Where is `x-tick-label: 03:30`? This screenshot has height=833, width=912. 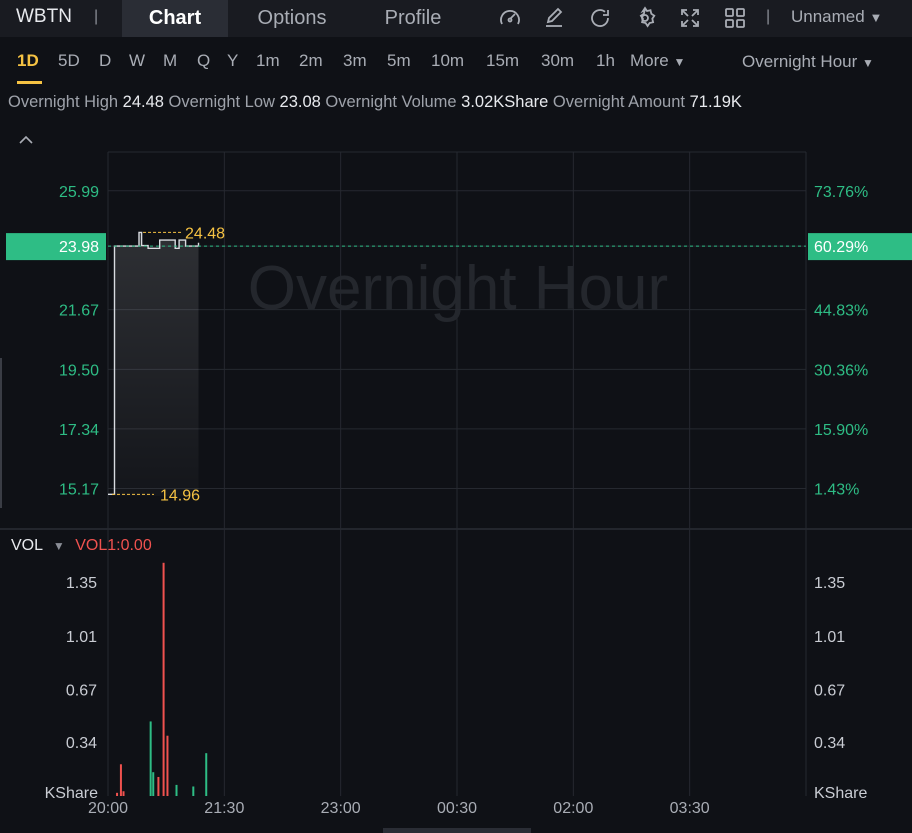 x-tick-label: 03:30 is located at coordinates (690, 808).